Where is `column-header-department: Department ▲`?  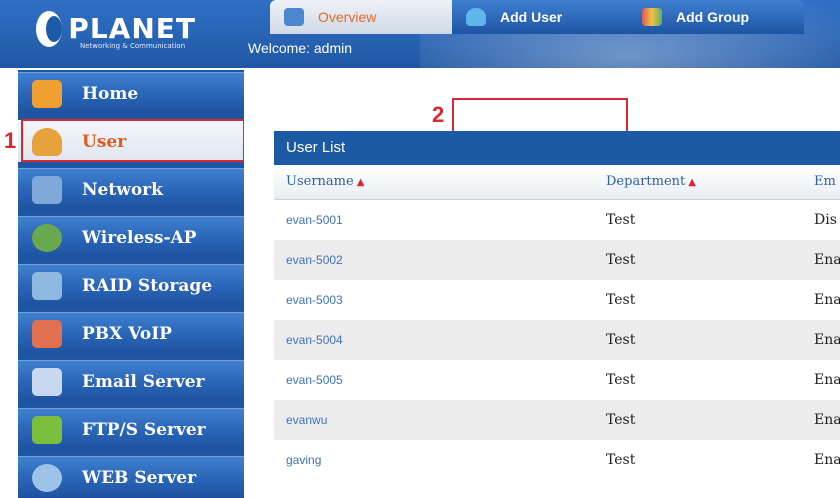
column-header-department: Department ▲ is located at coordinates (651, 181).